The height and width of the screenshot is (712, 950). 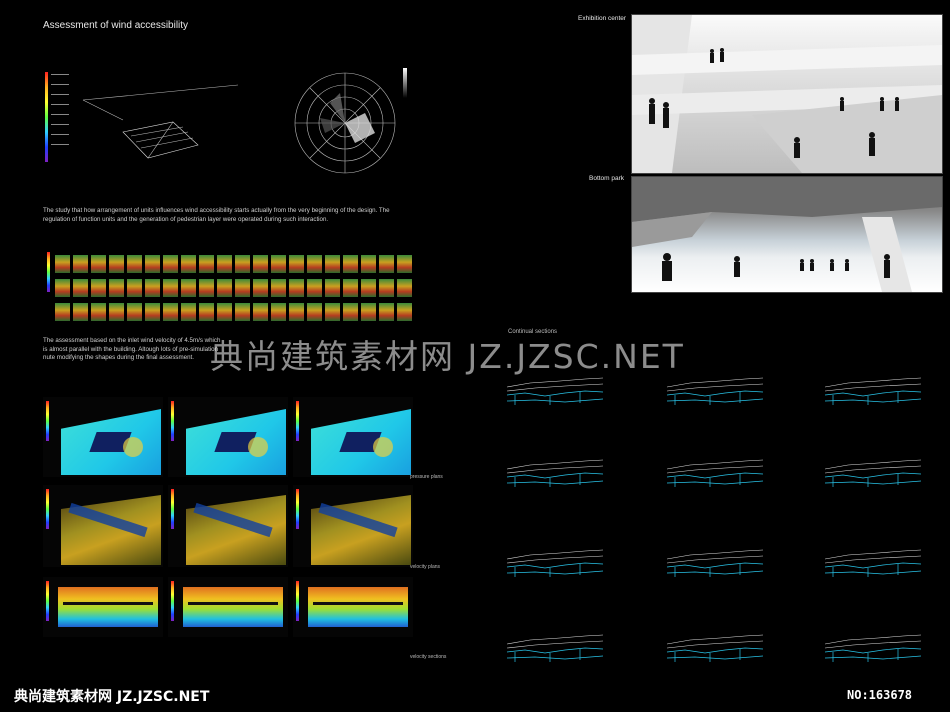 What do you see at coordinates (602, 18) in the screenshot?
I see `label-exhibition-center: Exhibition center` at bounding box center [602, 18].